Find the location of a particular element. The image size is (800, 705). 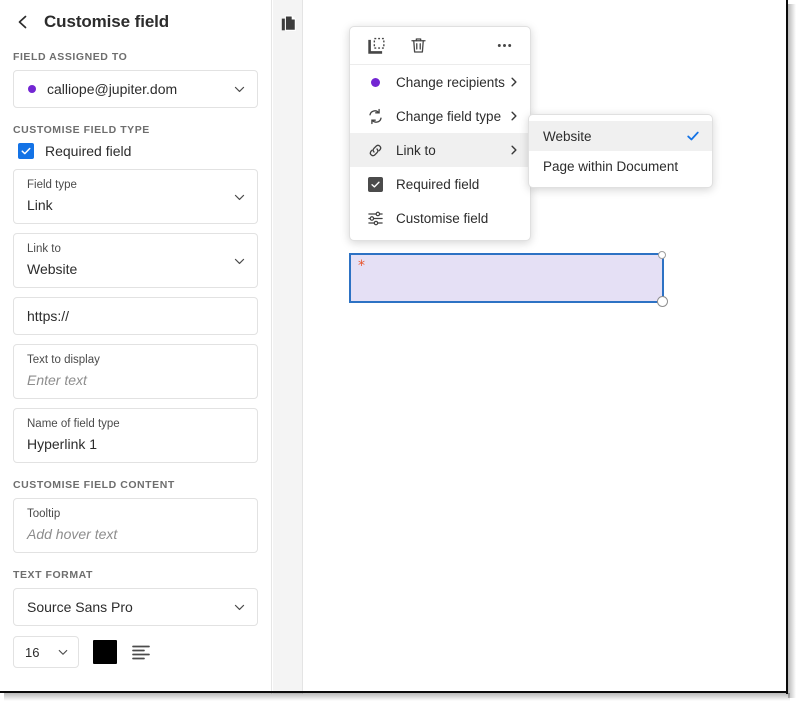

sidebar-header: Customise field is located at coordinates (135, 20).